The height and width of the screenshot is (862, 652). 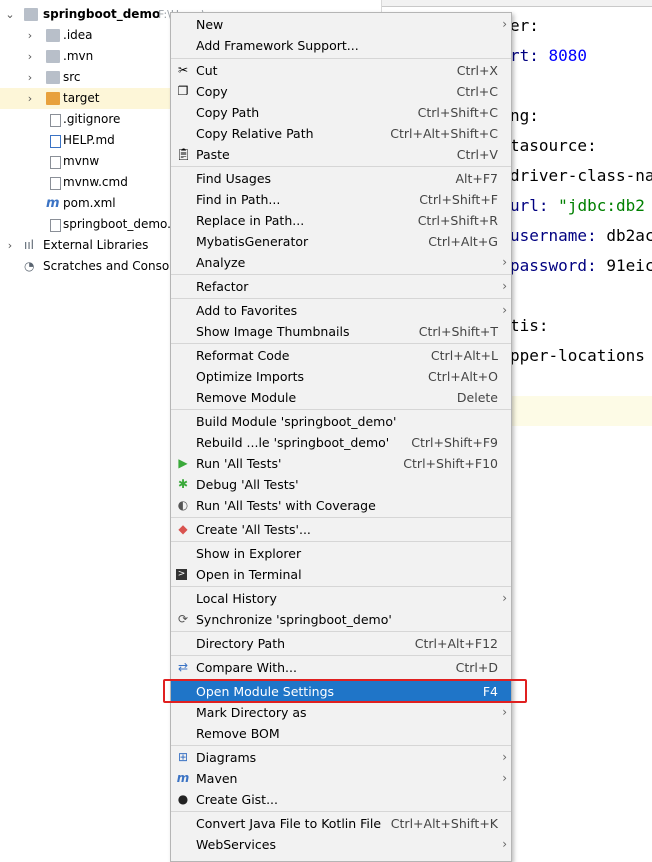 What do you see at coordinates (341, 331) in the screenshot?
I see `menu-item-show-image-thumbnails: Show Image Thumbnails Ctrl+Shift+T` at bounding box center [341, 331].